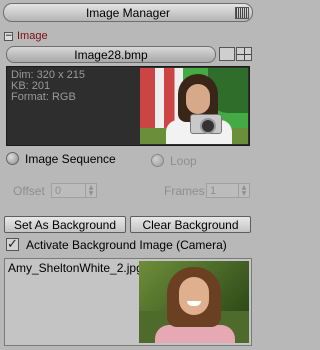 The height and width of the screenshot is (350, 320). I want to click on window-title: Image Manager, so click(128, 12).